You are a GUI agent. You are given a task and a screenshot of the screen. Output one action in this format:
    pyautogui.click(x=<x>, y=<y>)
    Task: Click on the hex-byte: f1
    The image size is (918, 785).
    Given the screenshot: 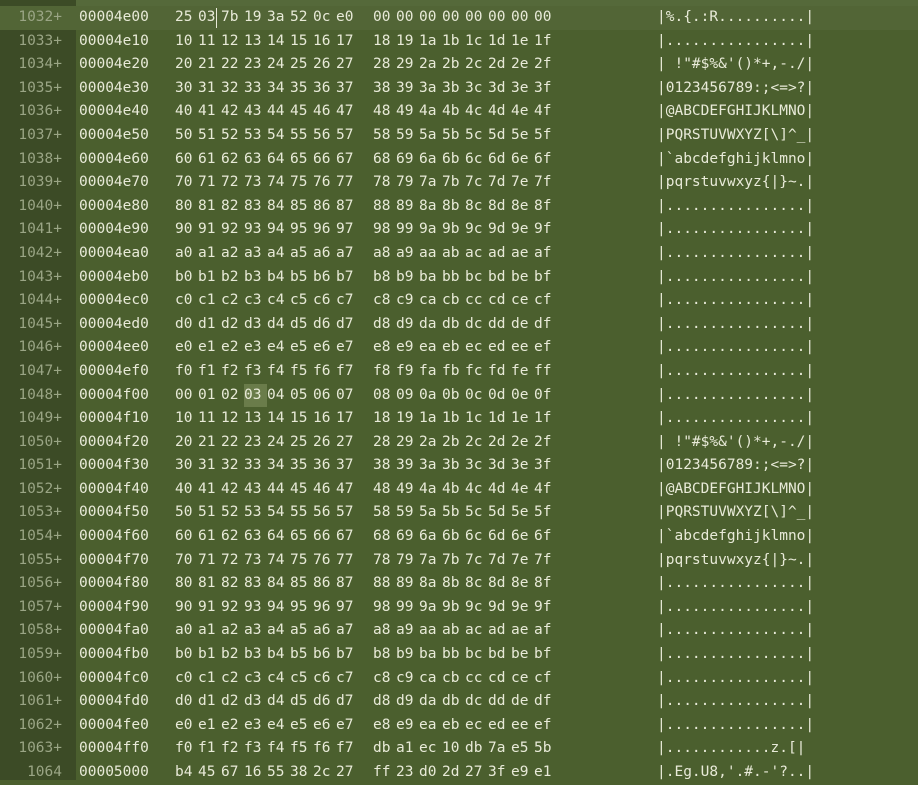 What is the action you would take?
    pyautogui.click(x=209, y=372)
    